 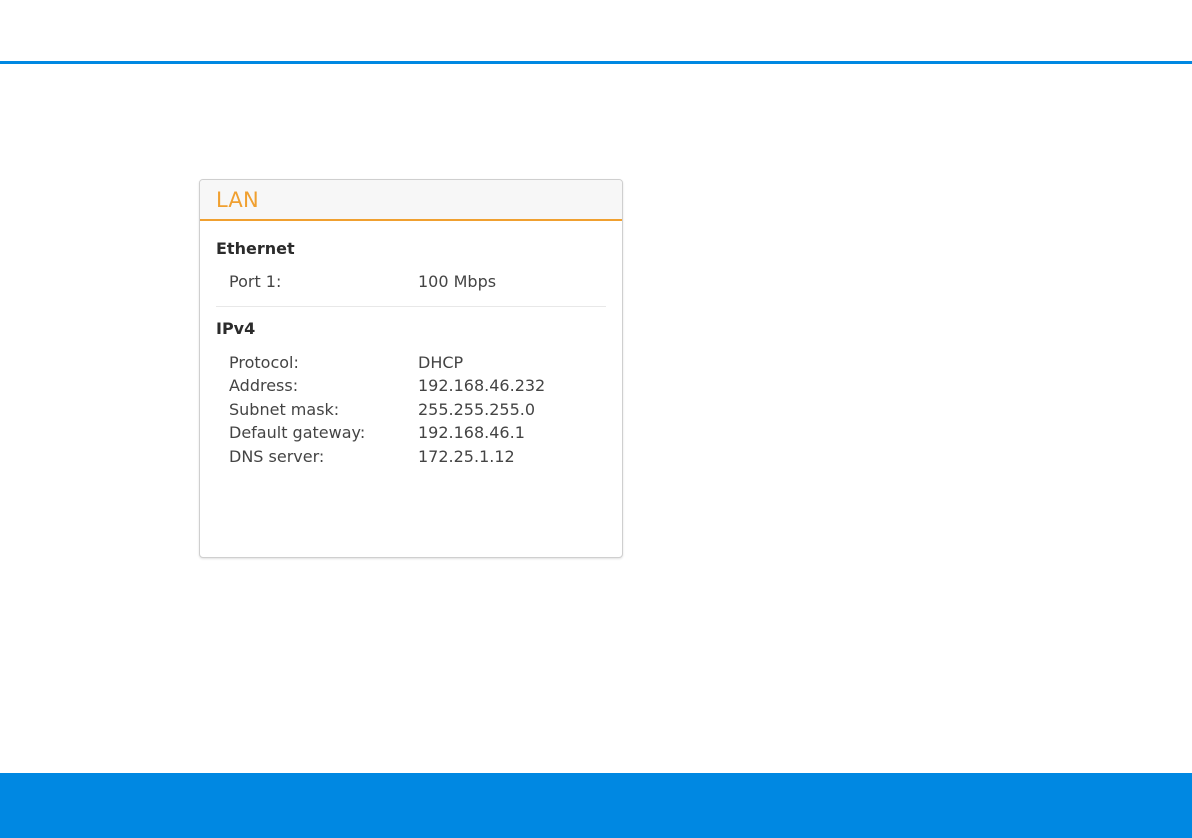 What do you see at coordinates (236, 328) in the screenshot?
I see `ipv4-heading: IPv4` at bounding box center [236, 328].